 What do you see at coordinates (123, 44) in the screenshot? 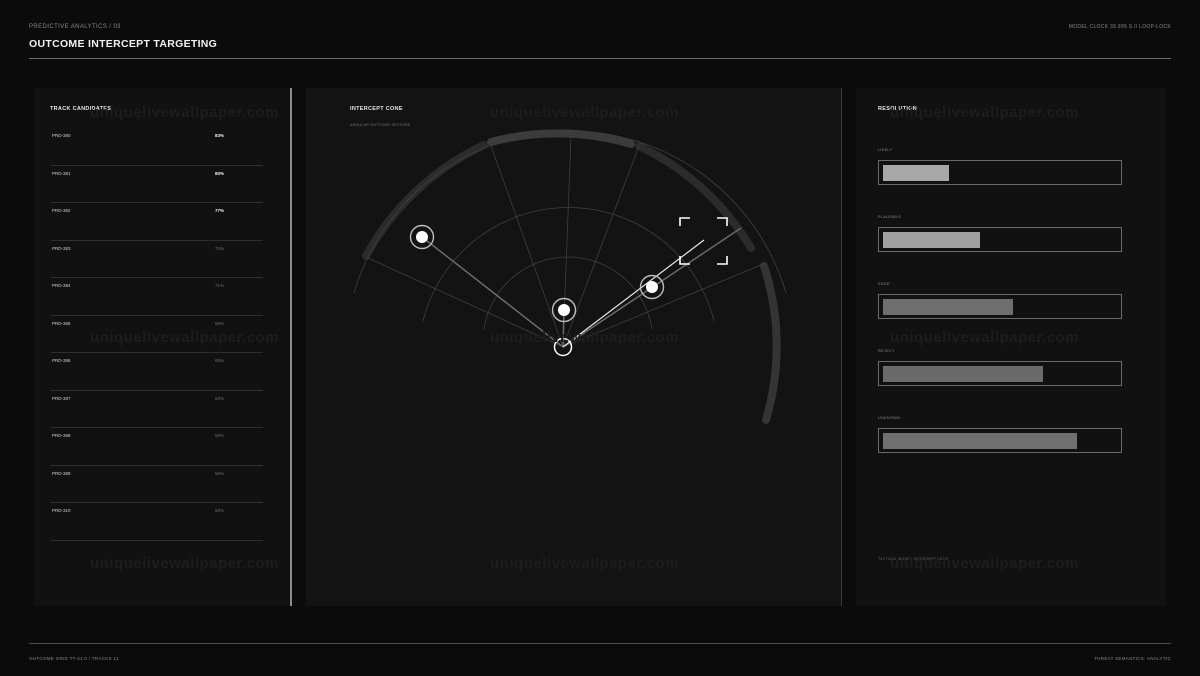
I see `page-title: OUTCOME INTERCEPT TARGETING` at bounding box center [123, 44].